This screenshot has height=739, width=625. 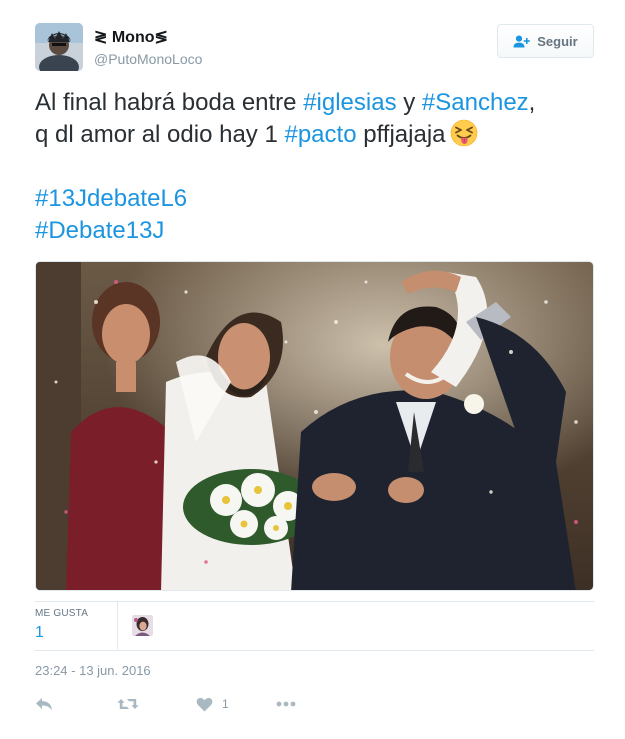 What do you see at coordinates (117, 625) in the screenshot?
I see `stats-separator` at bounding box center [117, 625].